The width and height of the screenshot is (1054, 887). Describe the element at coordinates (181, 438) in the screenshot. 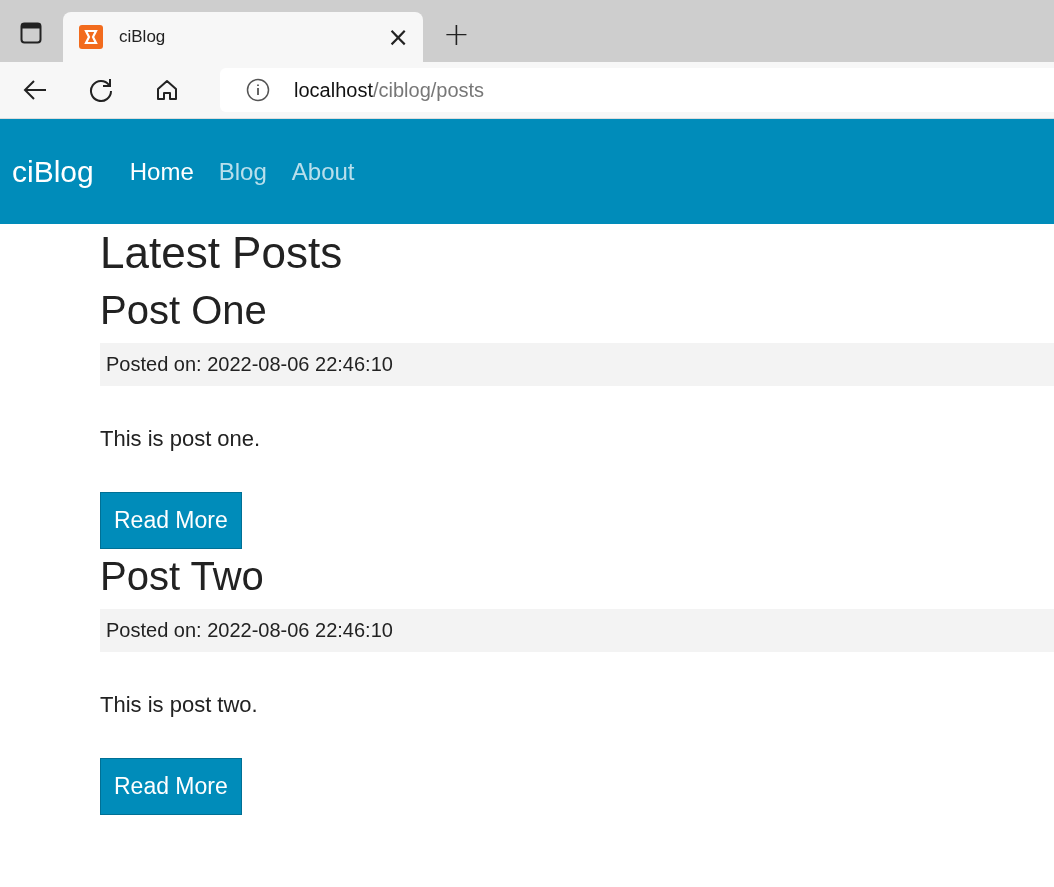

I see `post-body: This is post one.` at that location.